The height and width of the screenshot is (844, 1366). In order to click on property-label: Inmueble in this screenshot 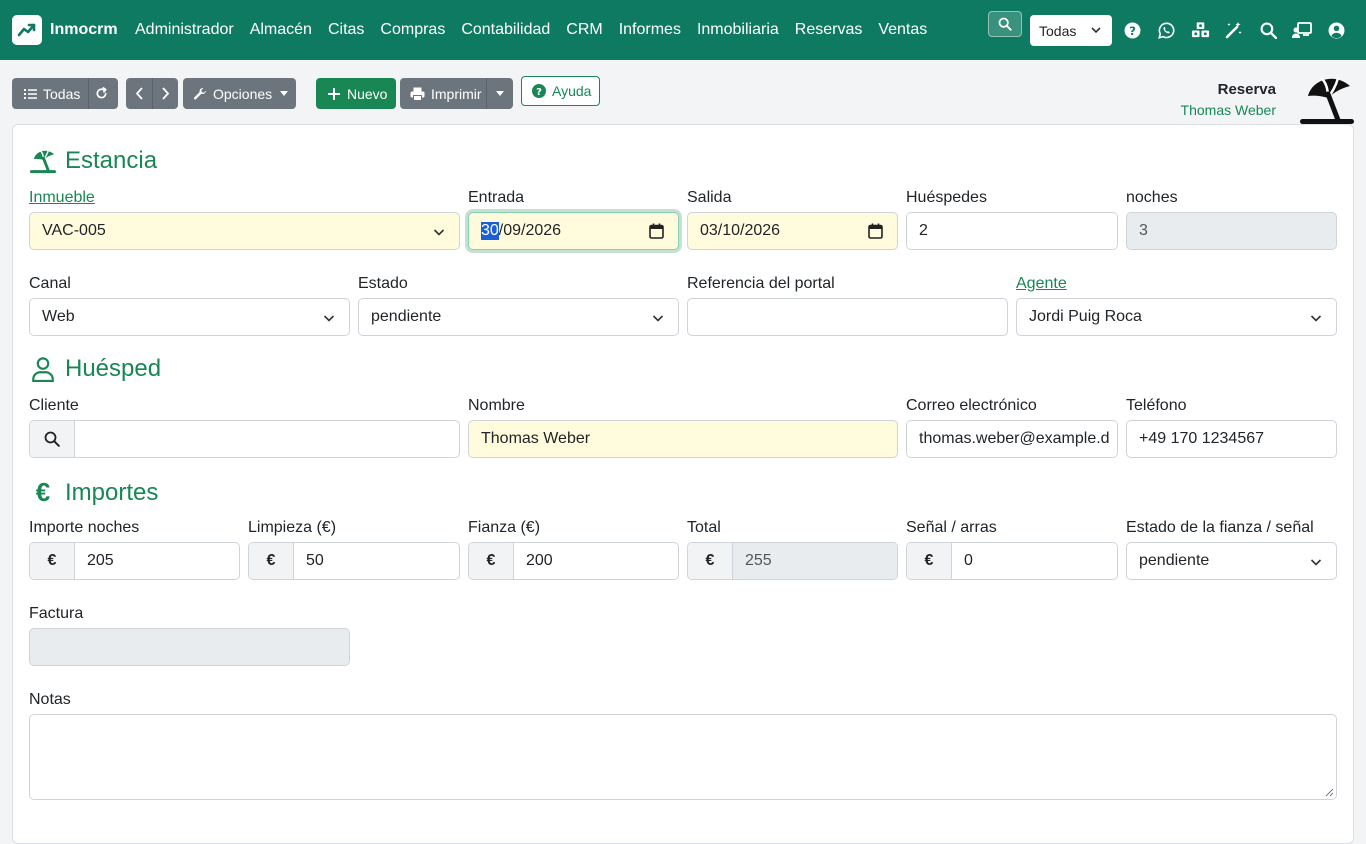, I will do `click(244, 198)`.